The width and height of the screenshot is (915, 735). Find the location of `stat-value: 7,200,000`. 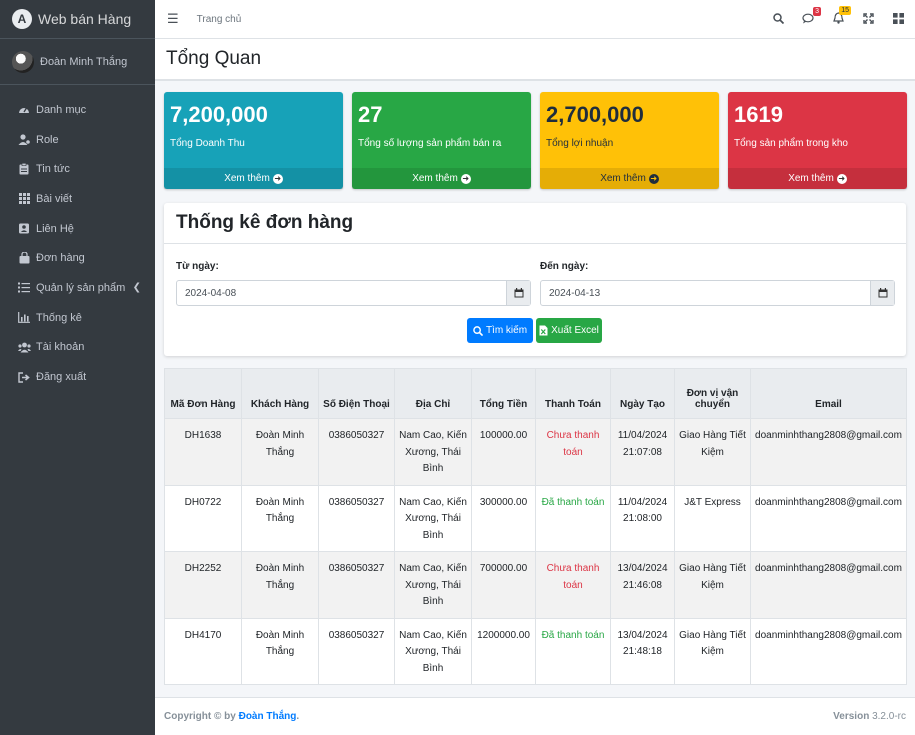

stat-value: 7,200,000 is located at coordinates (219, 114).